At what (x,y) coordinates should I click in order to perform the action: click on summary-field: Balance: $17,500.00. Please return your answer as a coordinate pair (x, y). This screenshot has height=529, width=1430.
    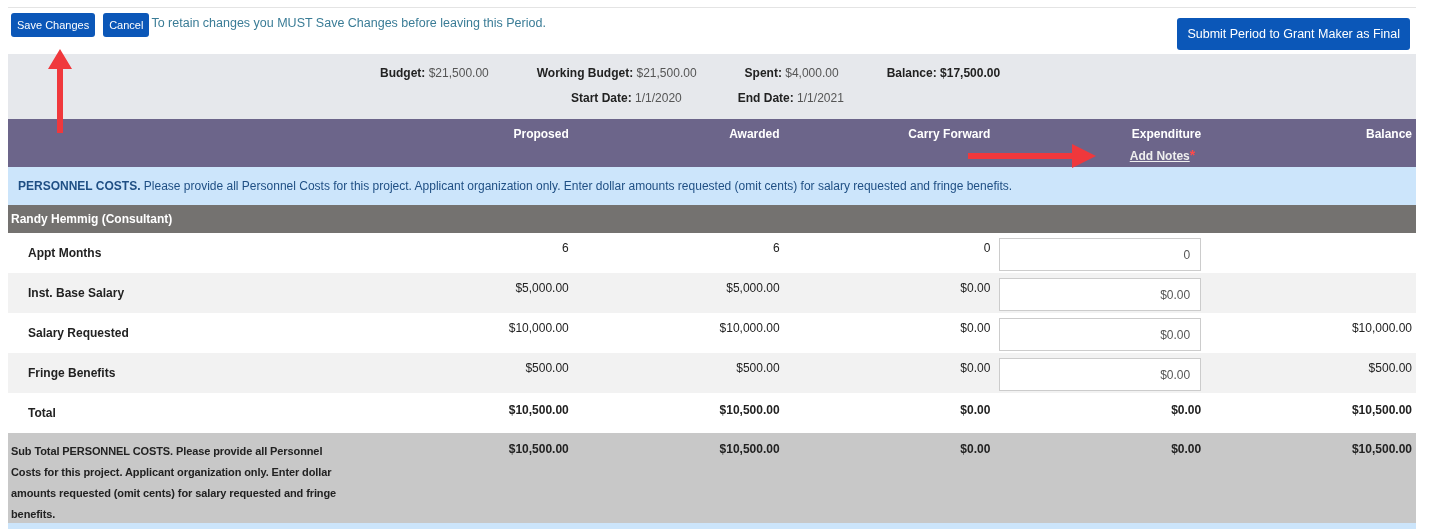
    Looking at the image, I should click on (943, 73).